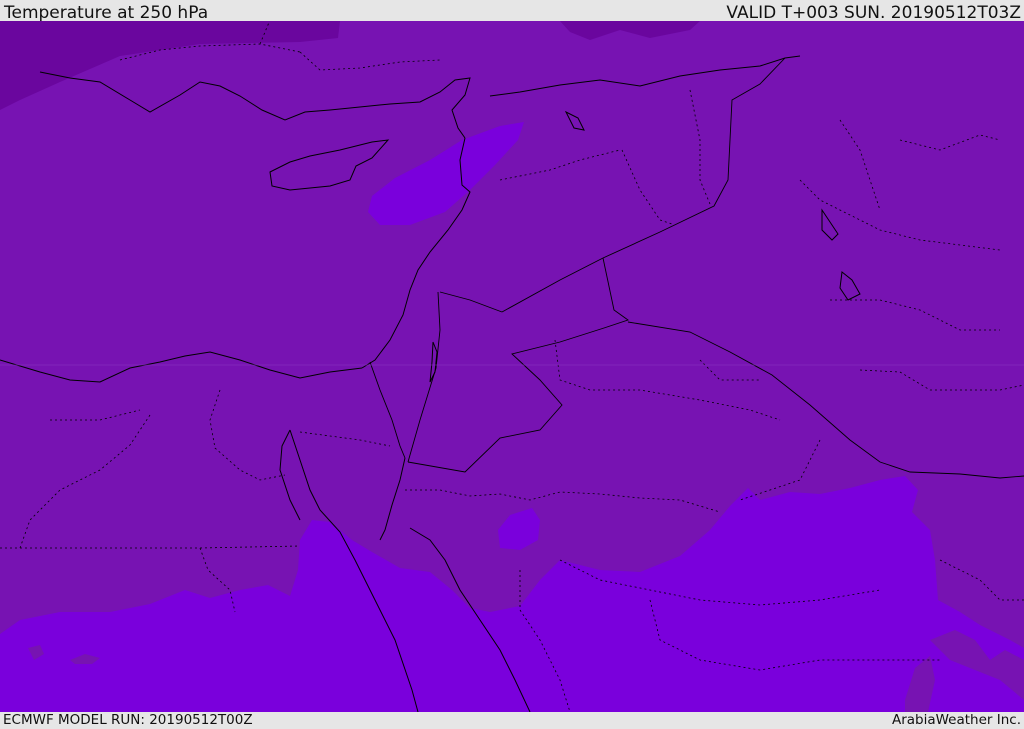 This screenshot has height=729, width=1024. What do you see at coordinates (956, 720) in the screenshot?
I see `credit-label: ArabiaWeather Inc.` at bounding box center [956, 720].